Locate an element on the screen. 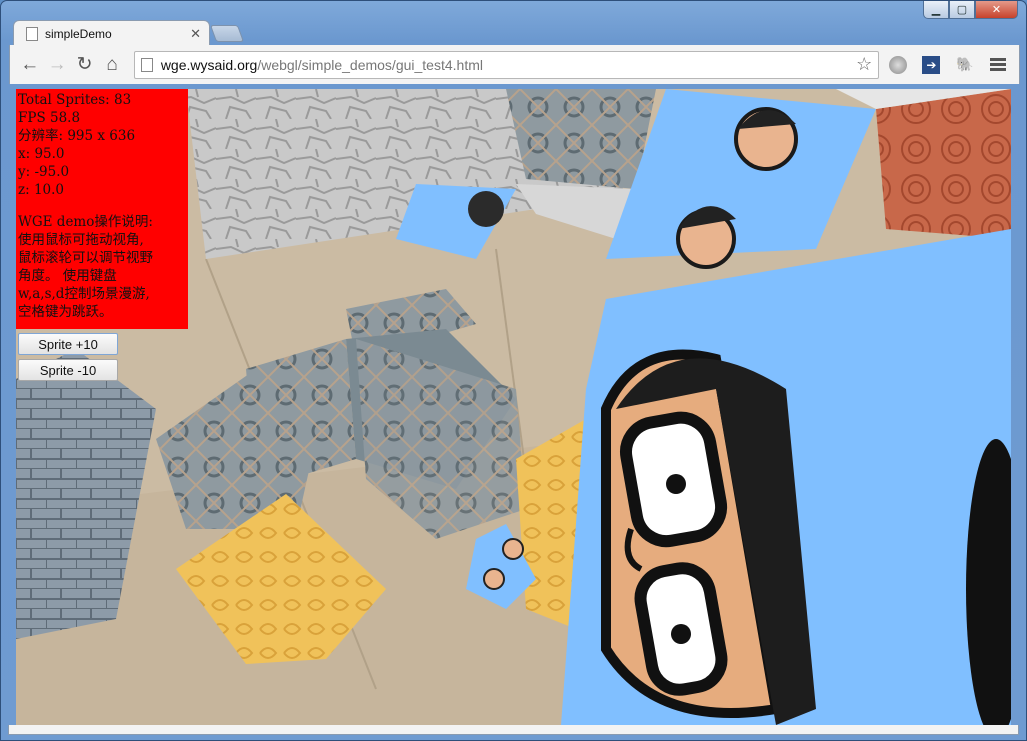 This screenshot has width=1027, height=741. chrome-menu-button is located at coordinates (998, 65).